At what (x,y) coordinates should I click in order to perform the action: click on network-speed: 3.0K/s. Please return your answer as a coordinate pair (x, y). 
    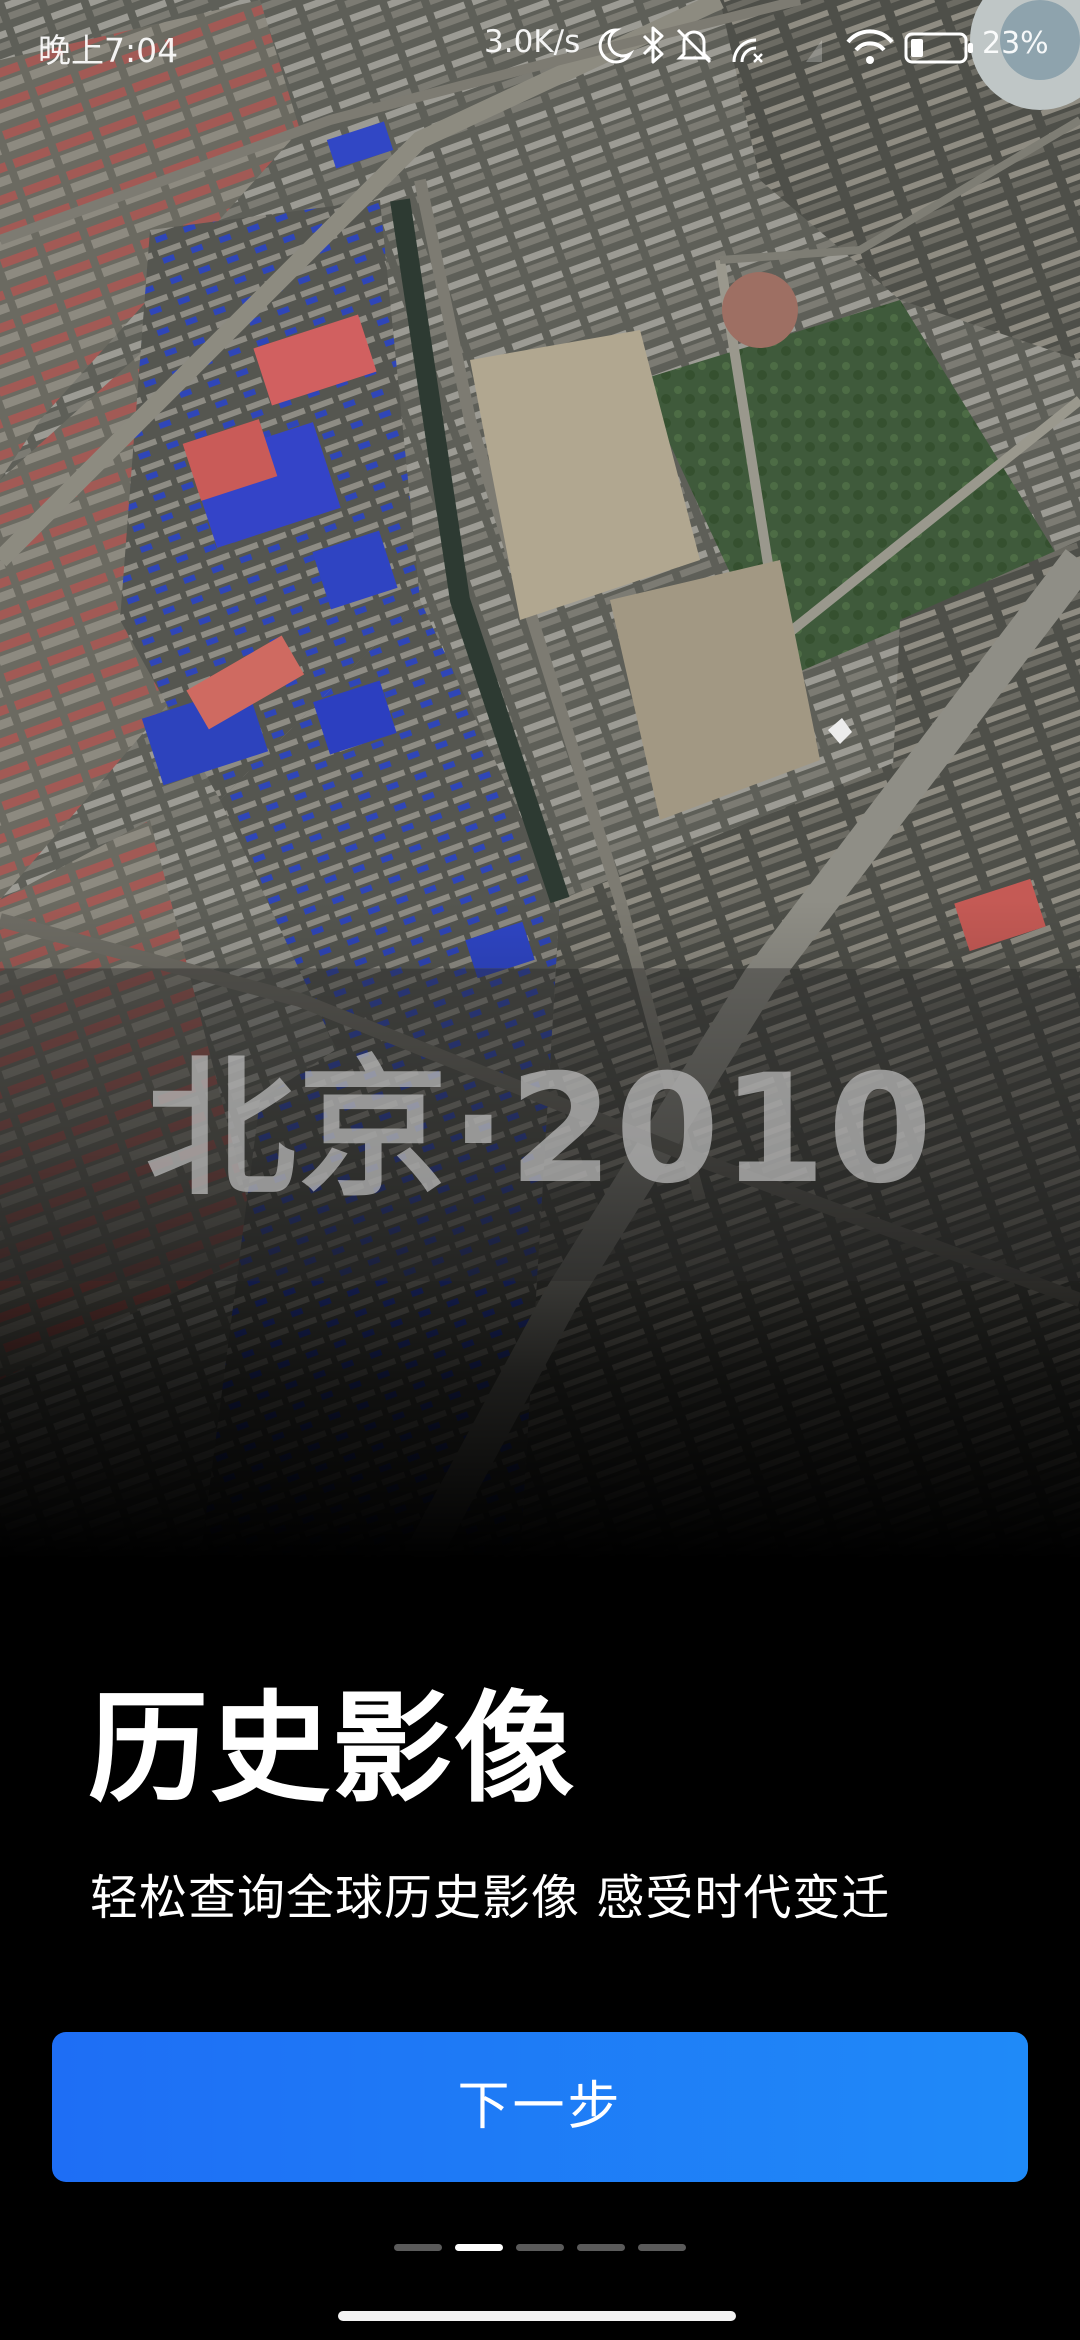
    Looking at the image, I should click on (532, 42).